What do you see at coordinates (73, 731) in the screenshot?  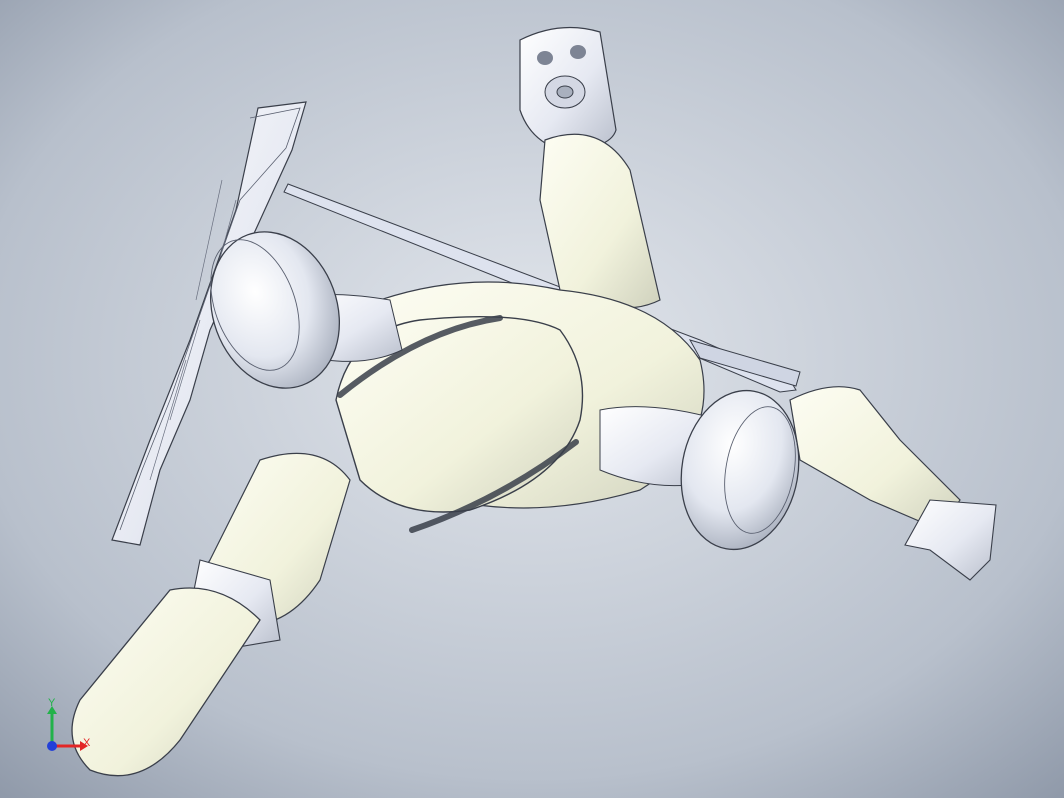 I see `coordinate-triad: X Y` at bounding box center [73, 731].